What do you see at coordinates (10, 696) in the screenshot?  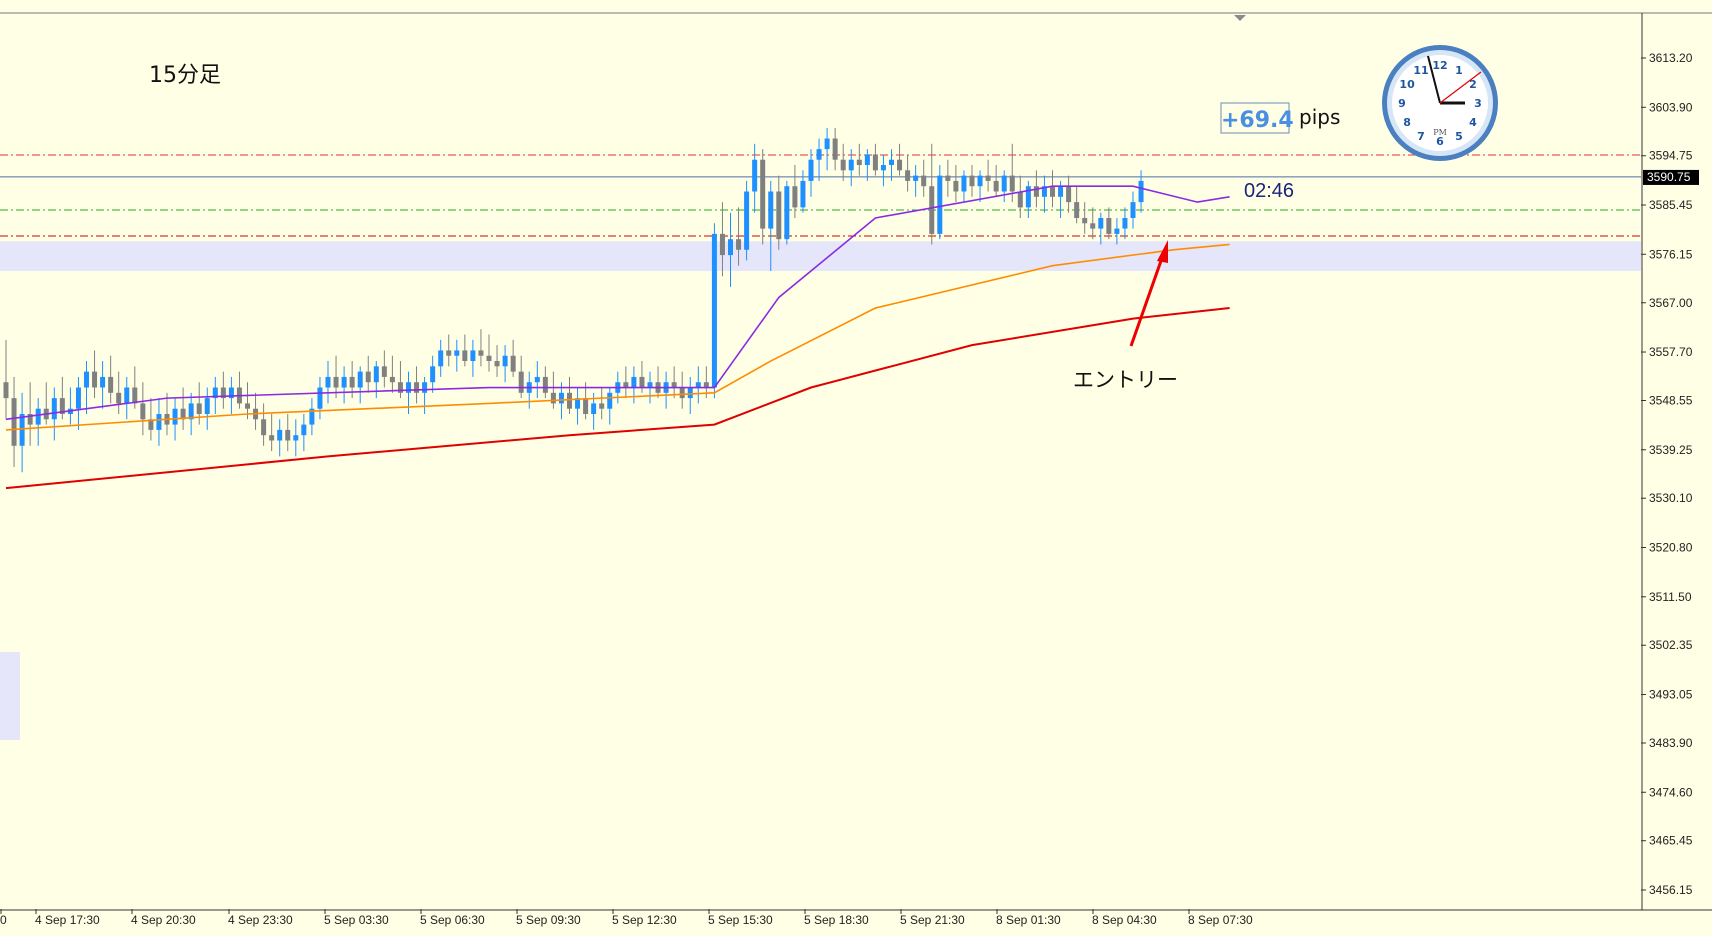 I see `zone-left-partial` at bounding box center [10, 696].